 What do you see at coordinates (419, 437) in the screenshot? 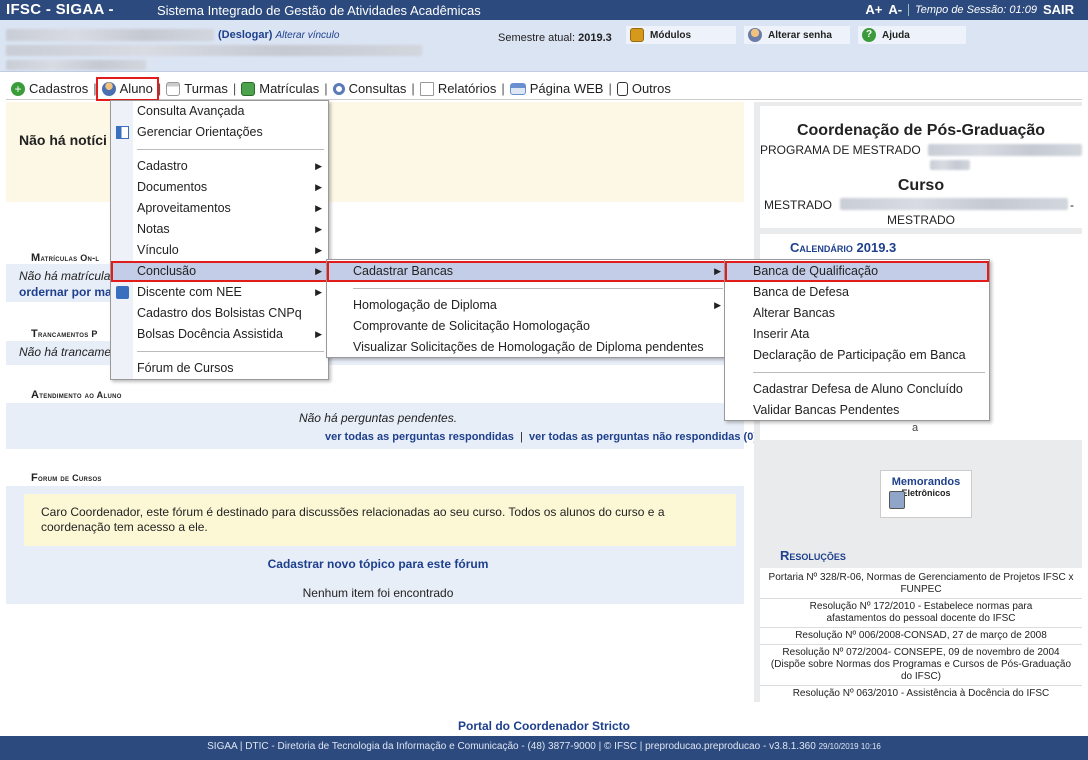
I see `ver-respondidas-link: ver todas as perguntas respondidas` at bounding box center [419, 437].